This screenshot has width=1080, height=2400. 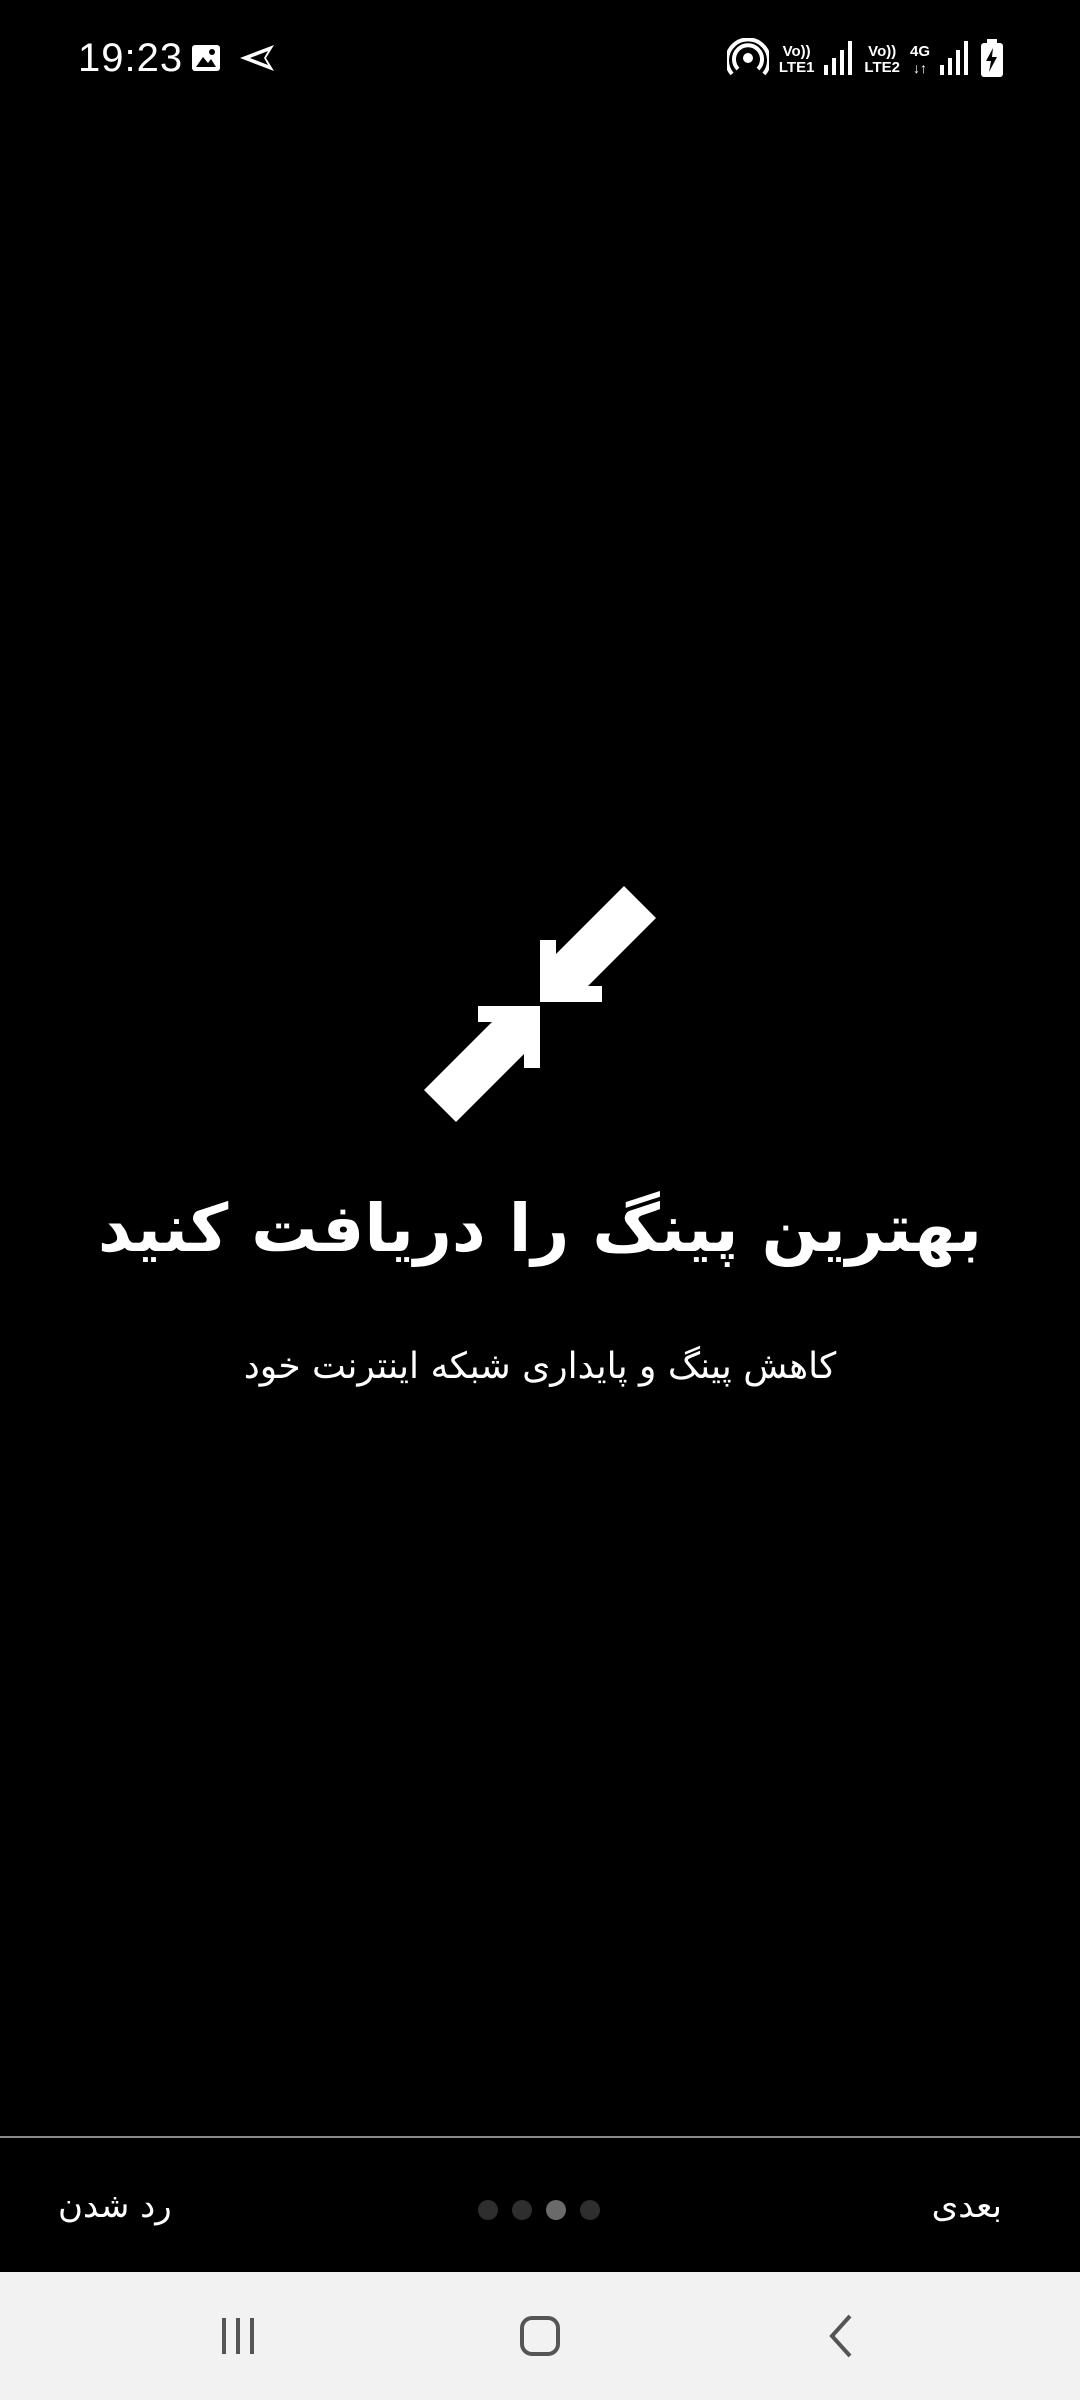 I want to click on status-left-icons, so click(x=233, y=60).